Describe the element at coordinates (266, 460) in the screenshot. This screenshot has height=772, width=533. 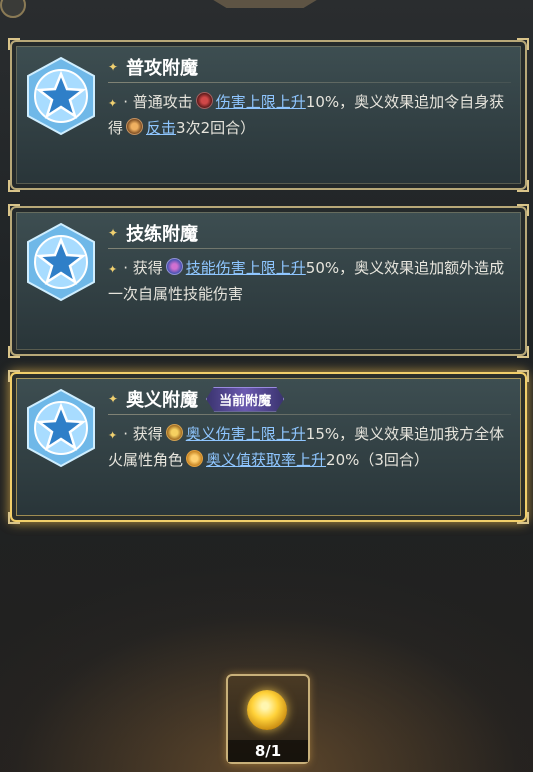
I see `keyword-link: 奥义值获取率上升` at that location.